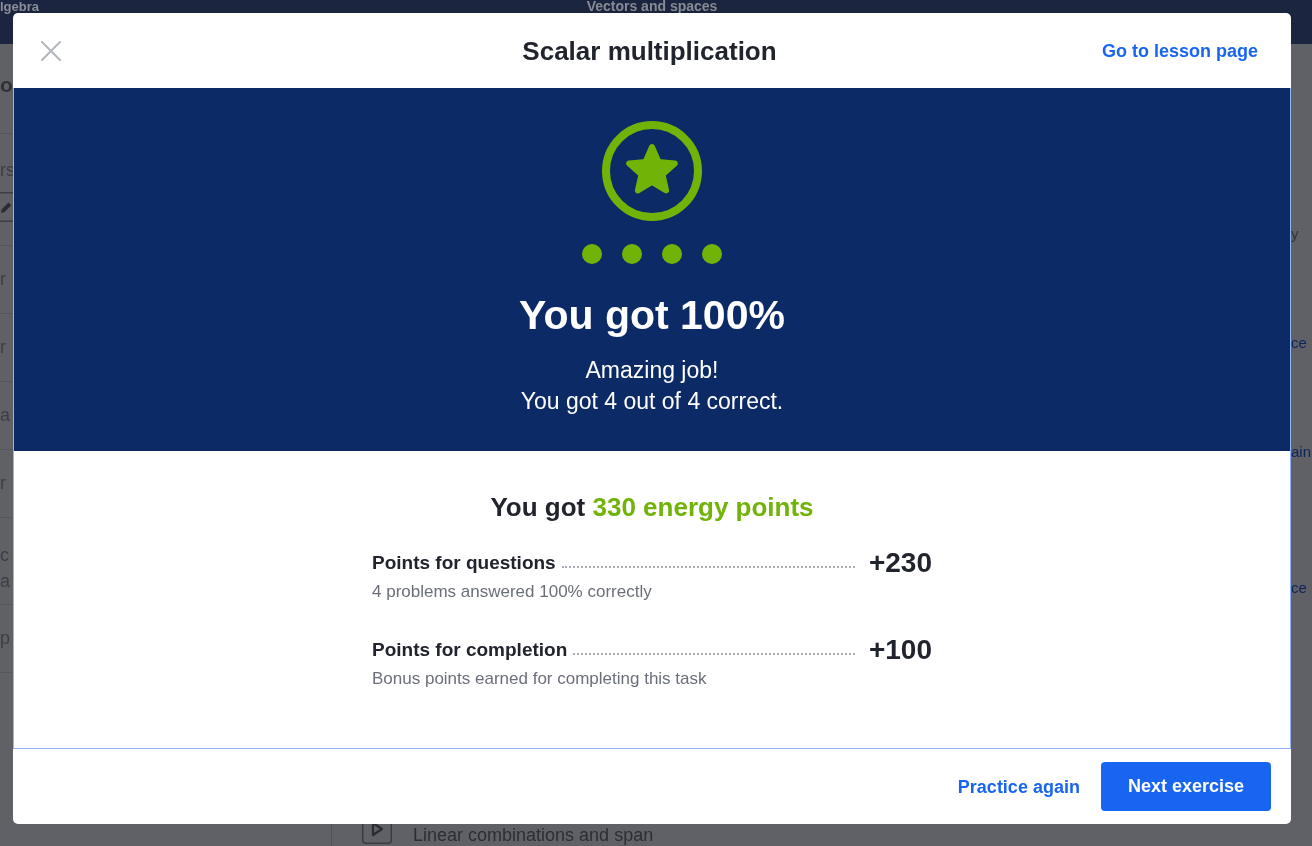  I want to click on points-label: Points for completion, so click(470, 650).